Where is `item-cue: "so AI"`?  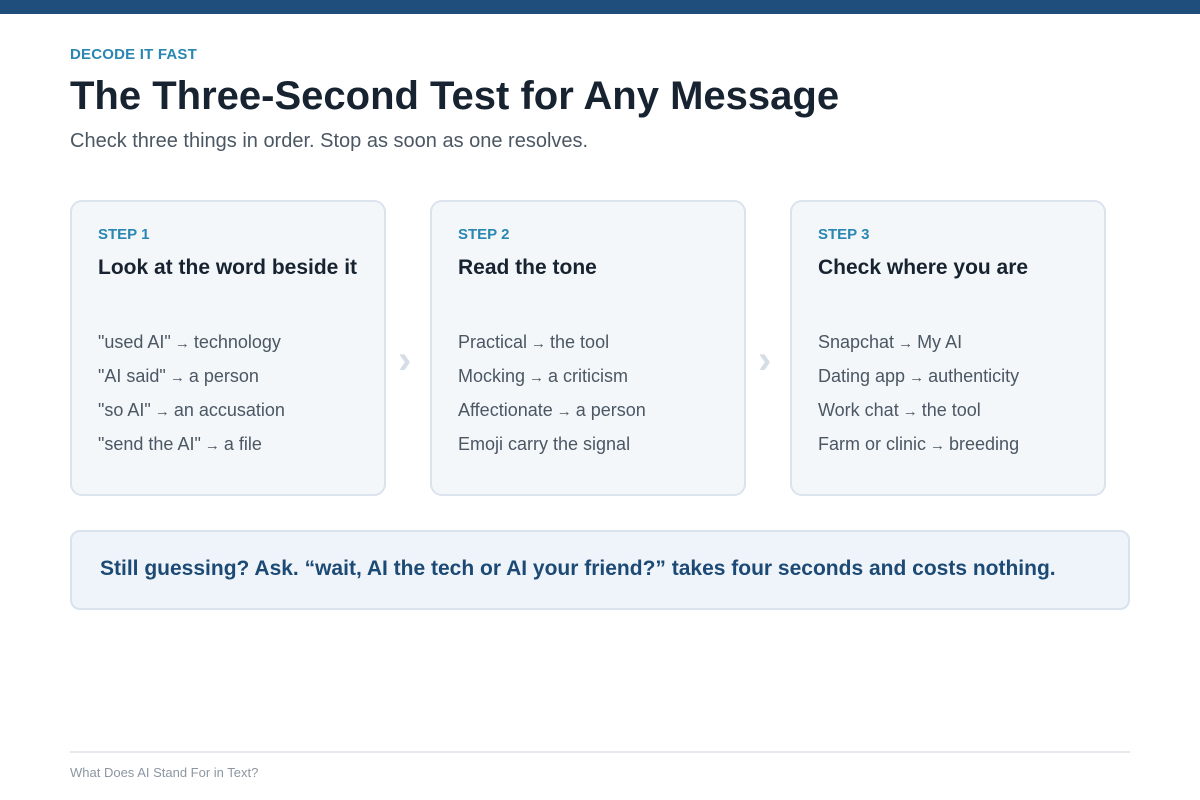 item-cue: "so AI" is located at coordinates (124, 410).